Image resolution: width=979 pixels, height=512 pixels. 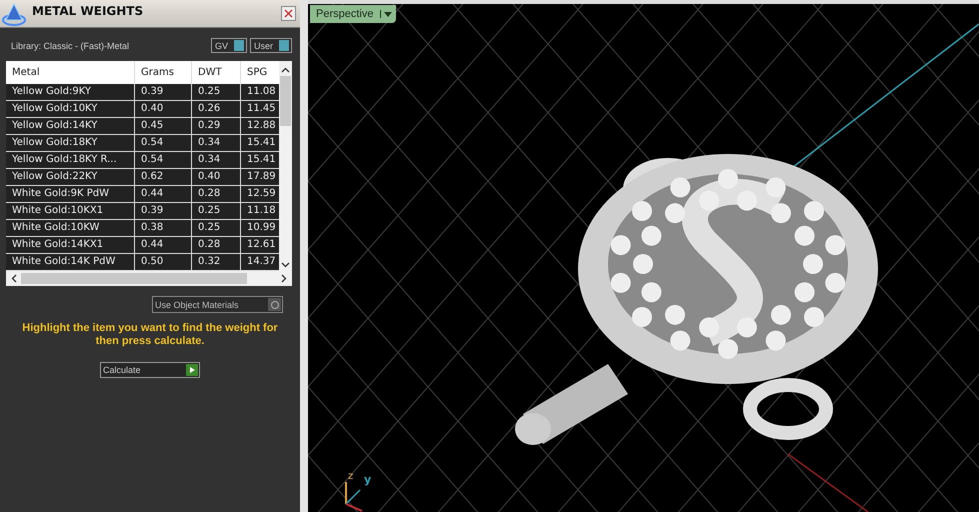 I want to click on table-cell: 0.26, so click(x=216, y=109).